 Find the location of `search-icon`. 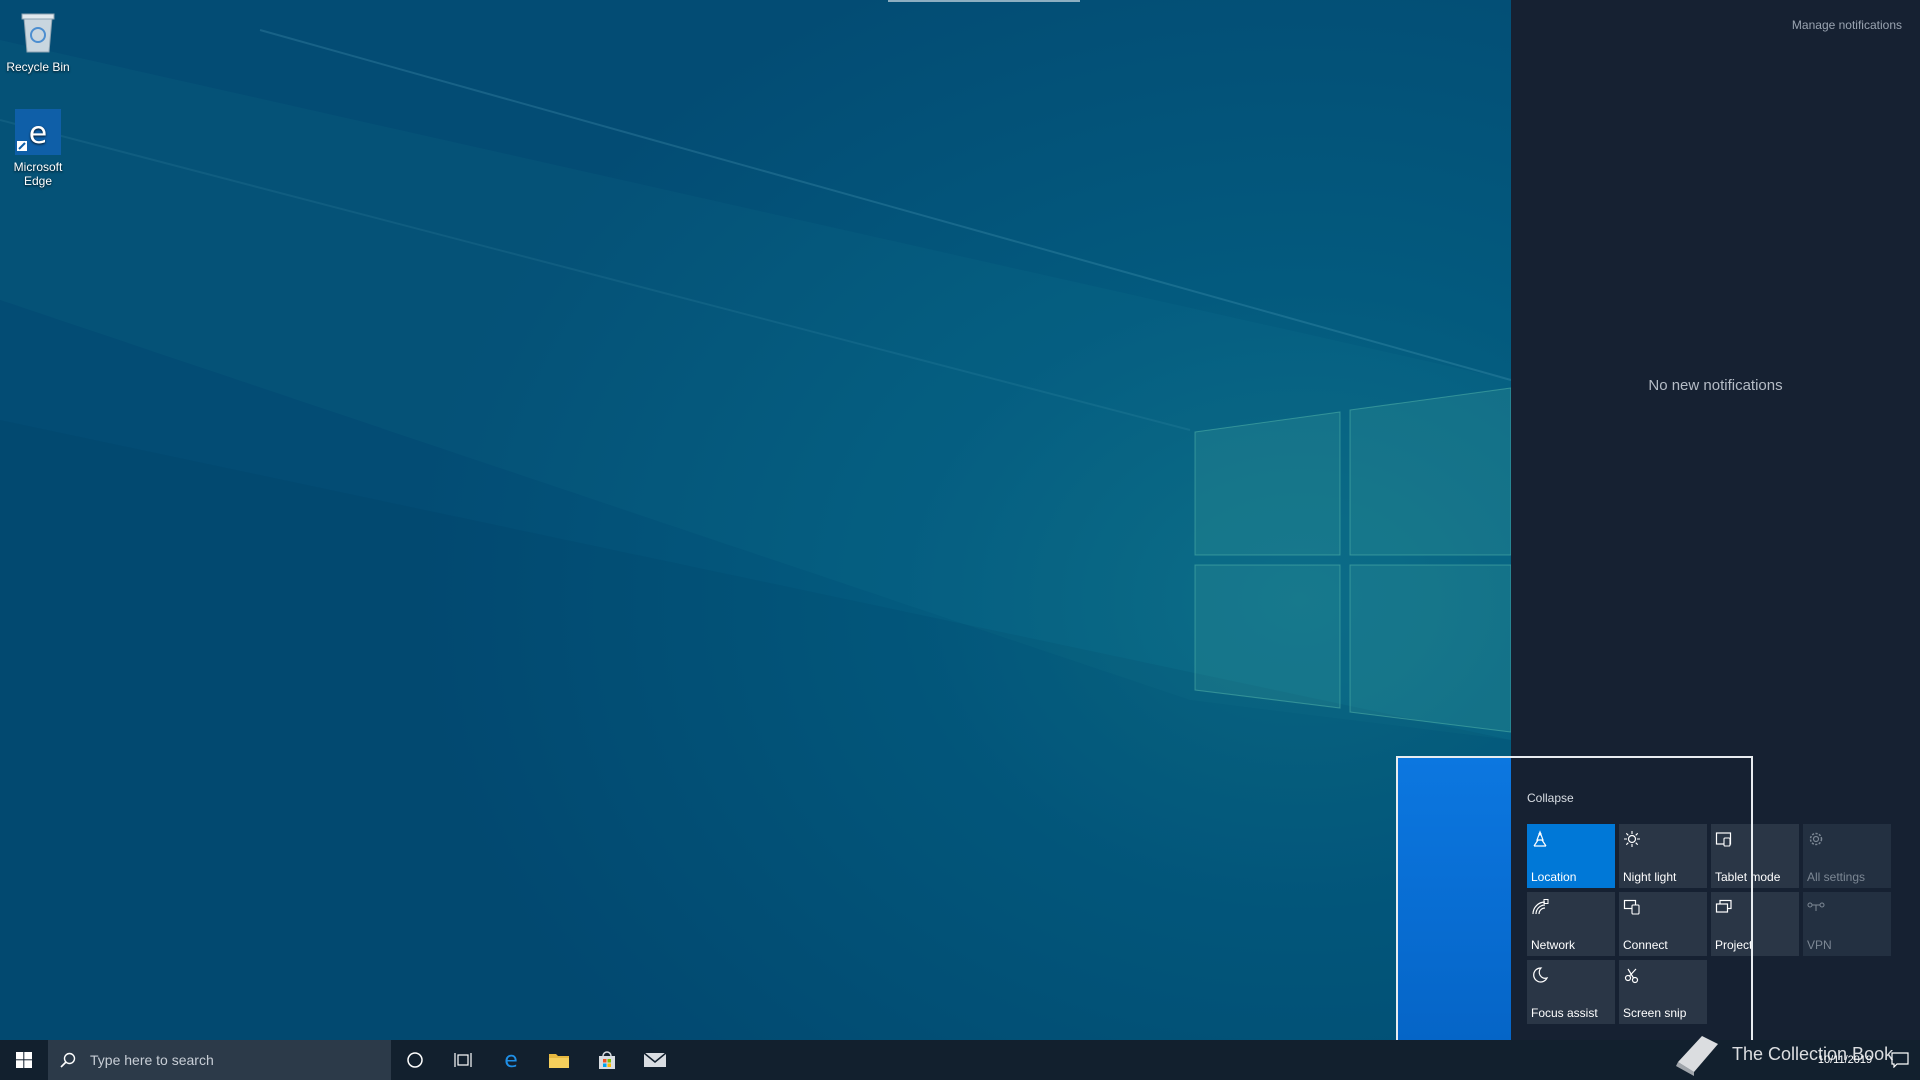

search-icon is located at coordinates (71, 1060).